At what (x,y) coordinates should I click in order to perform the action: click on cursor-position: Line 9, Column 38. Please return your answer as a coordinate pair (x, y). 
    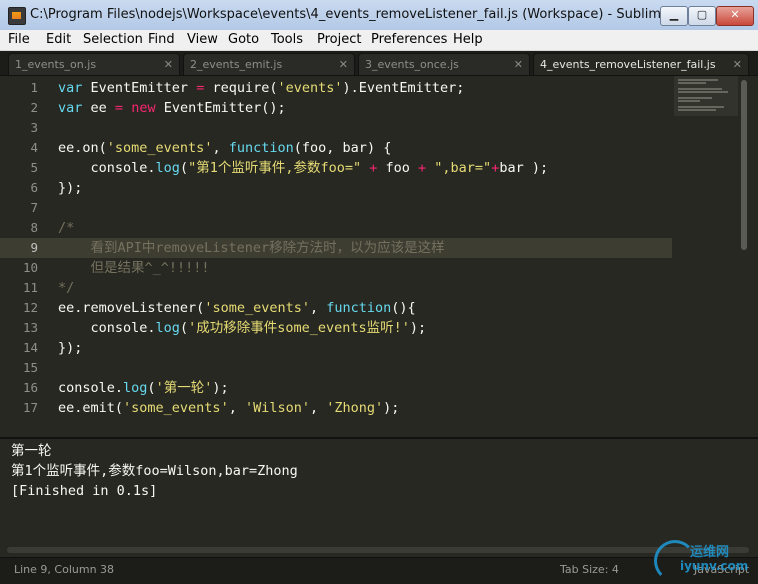
    Looking at the image, I should click on (64, 569).